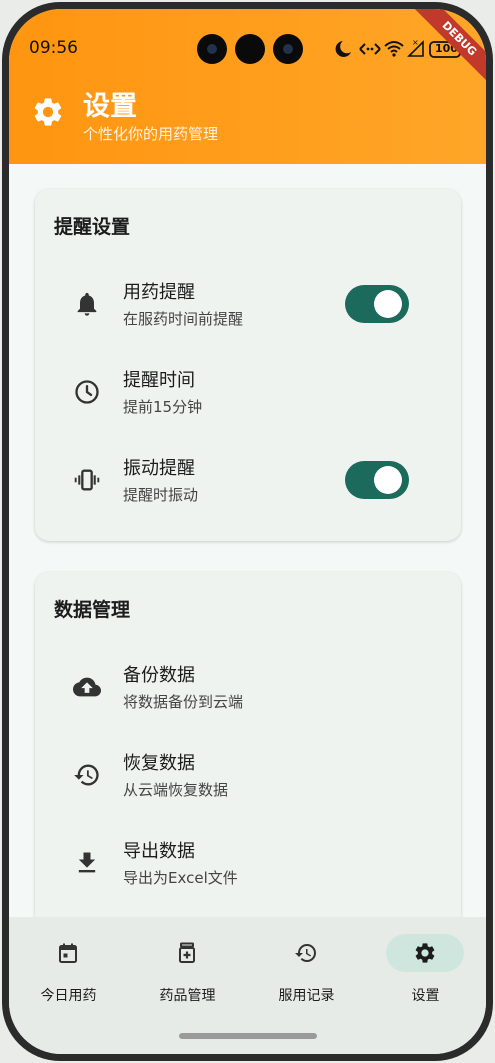  I want to click on setting-label: 振动提醒, so click(159, 468).